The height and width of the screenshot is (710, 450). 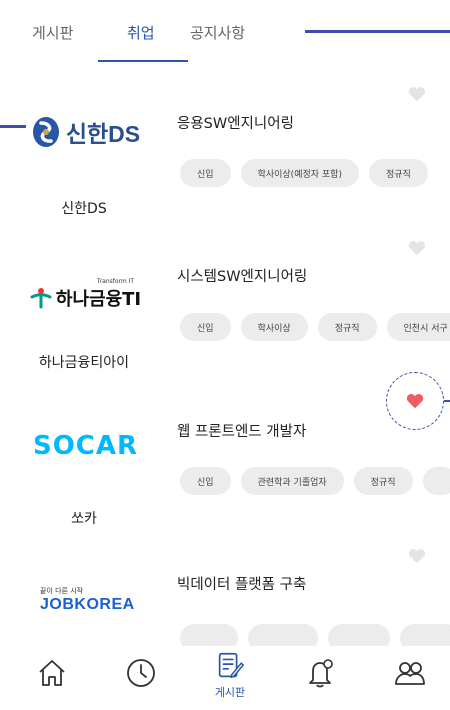 I want to click on company-logo: SOCAR, so click(x=85, y=446).